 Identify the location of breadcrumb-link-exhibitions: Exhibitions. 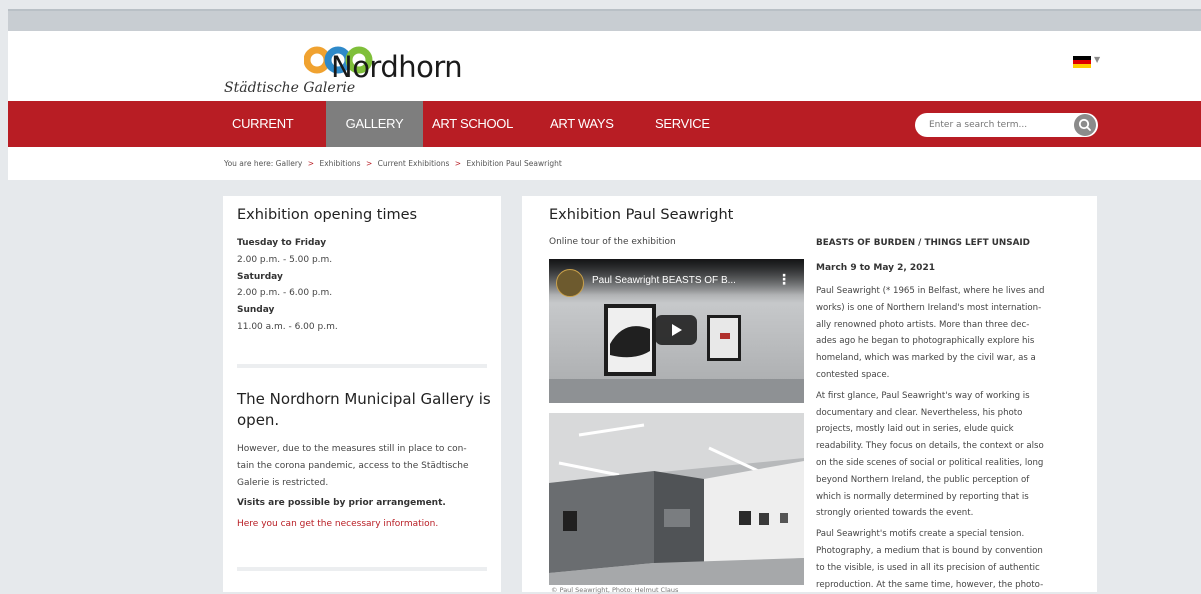
(339, 163).